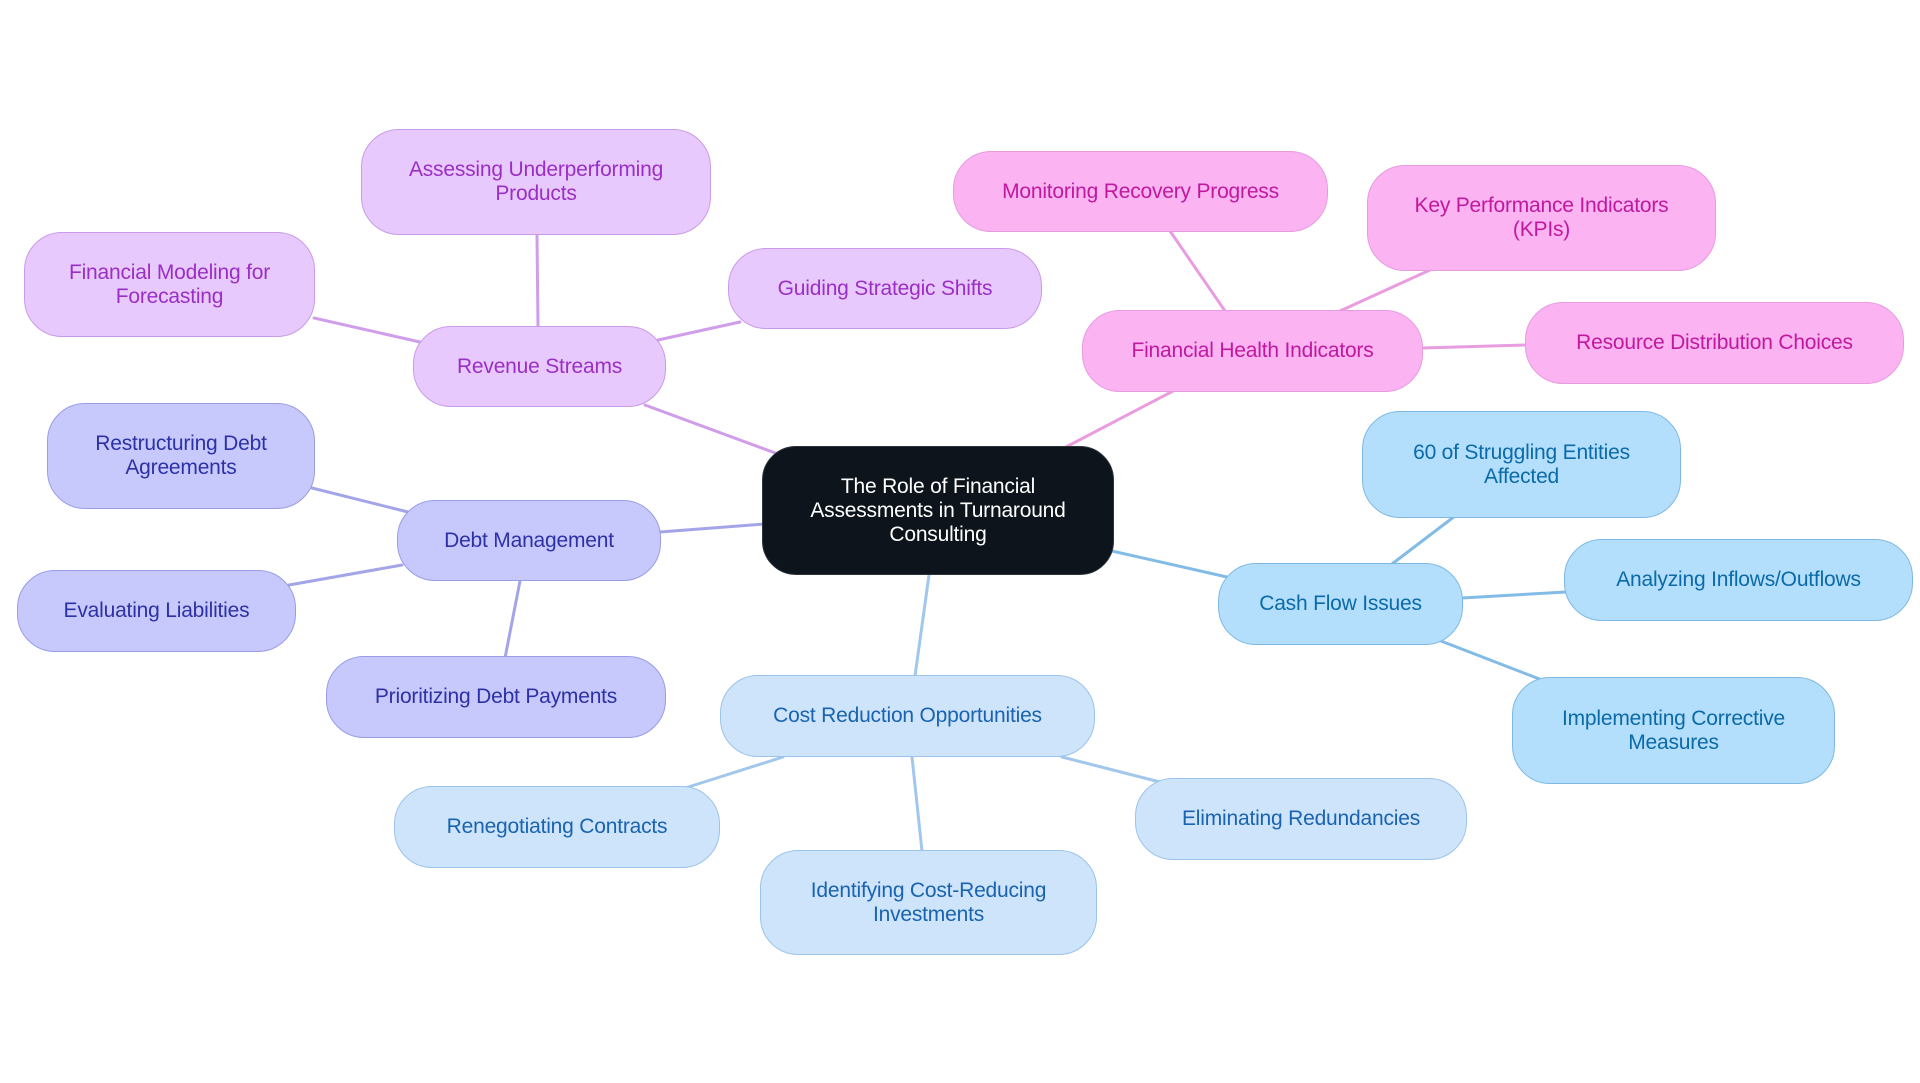 The image size is (1920, 1083). I want to click on node-label: Assessing Underperforming Products, so click(536, 181).